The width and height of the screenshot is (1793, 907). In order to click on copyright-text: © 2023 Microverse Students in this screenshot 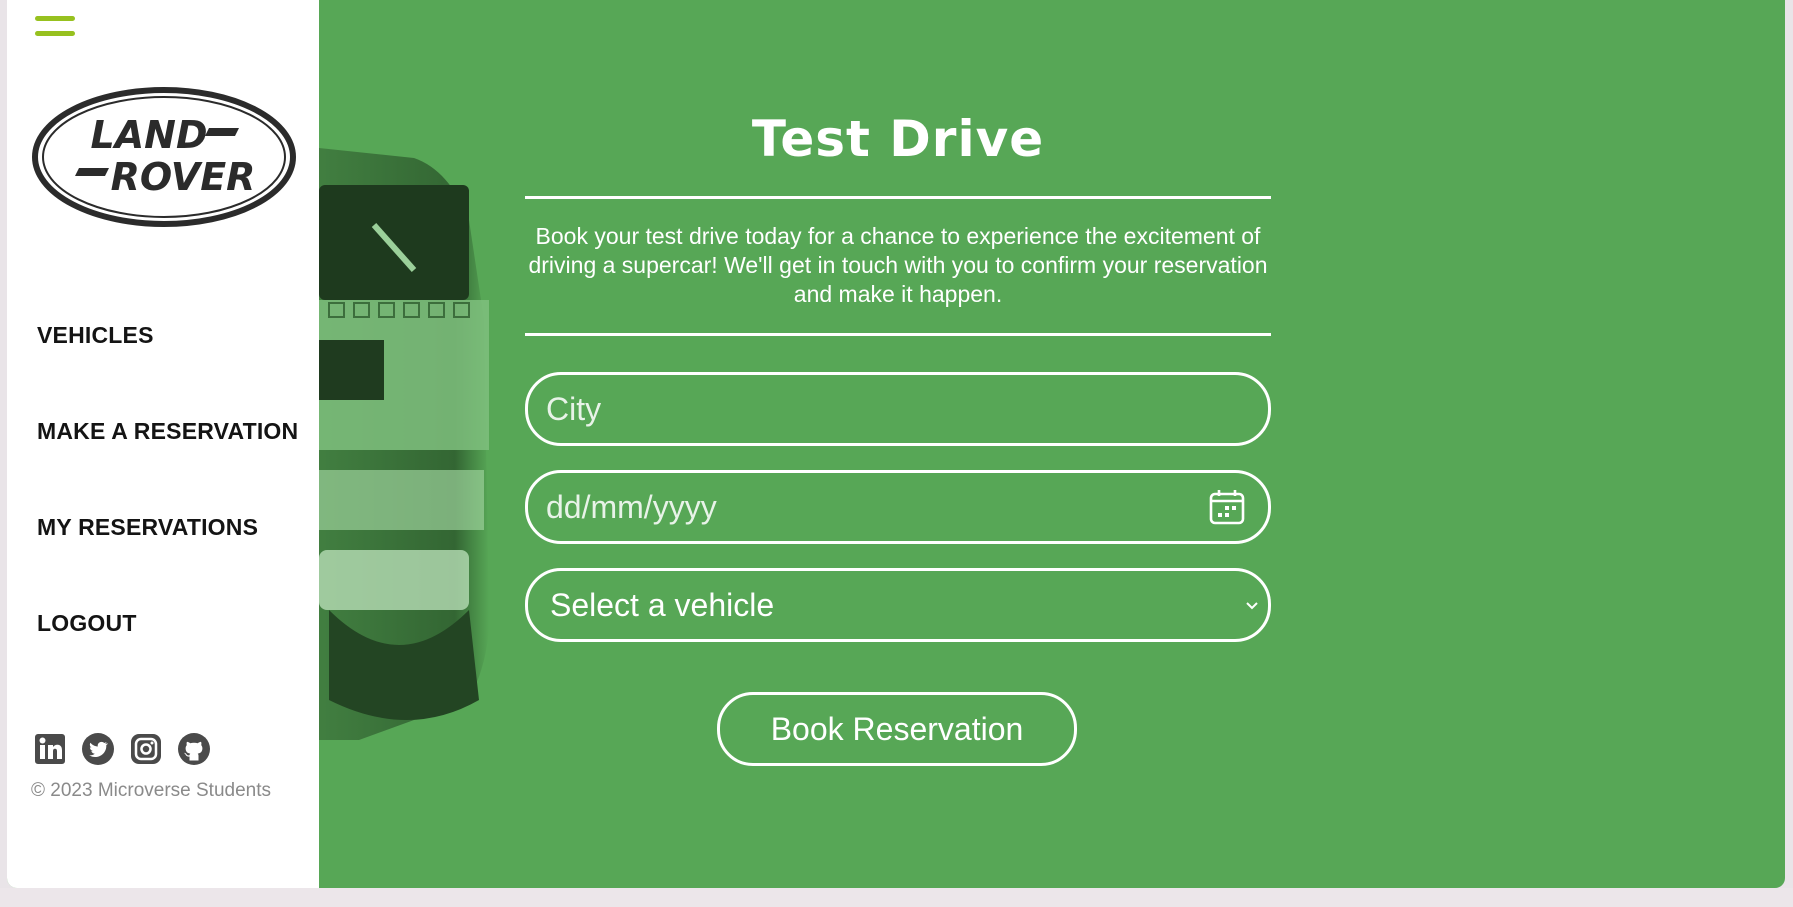, I will do `click(151, 790)`.